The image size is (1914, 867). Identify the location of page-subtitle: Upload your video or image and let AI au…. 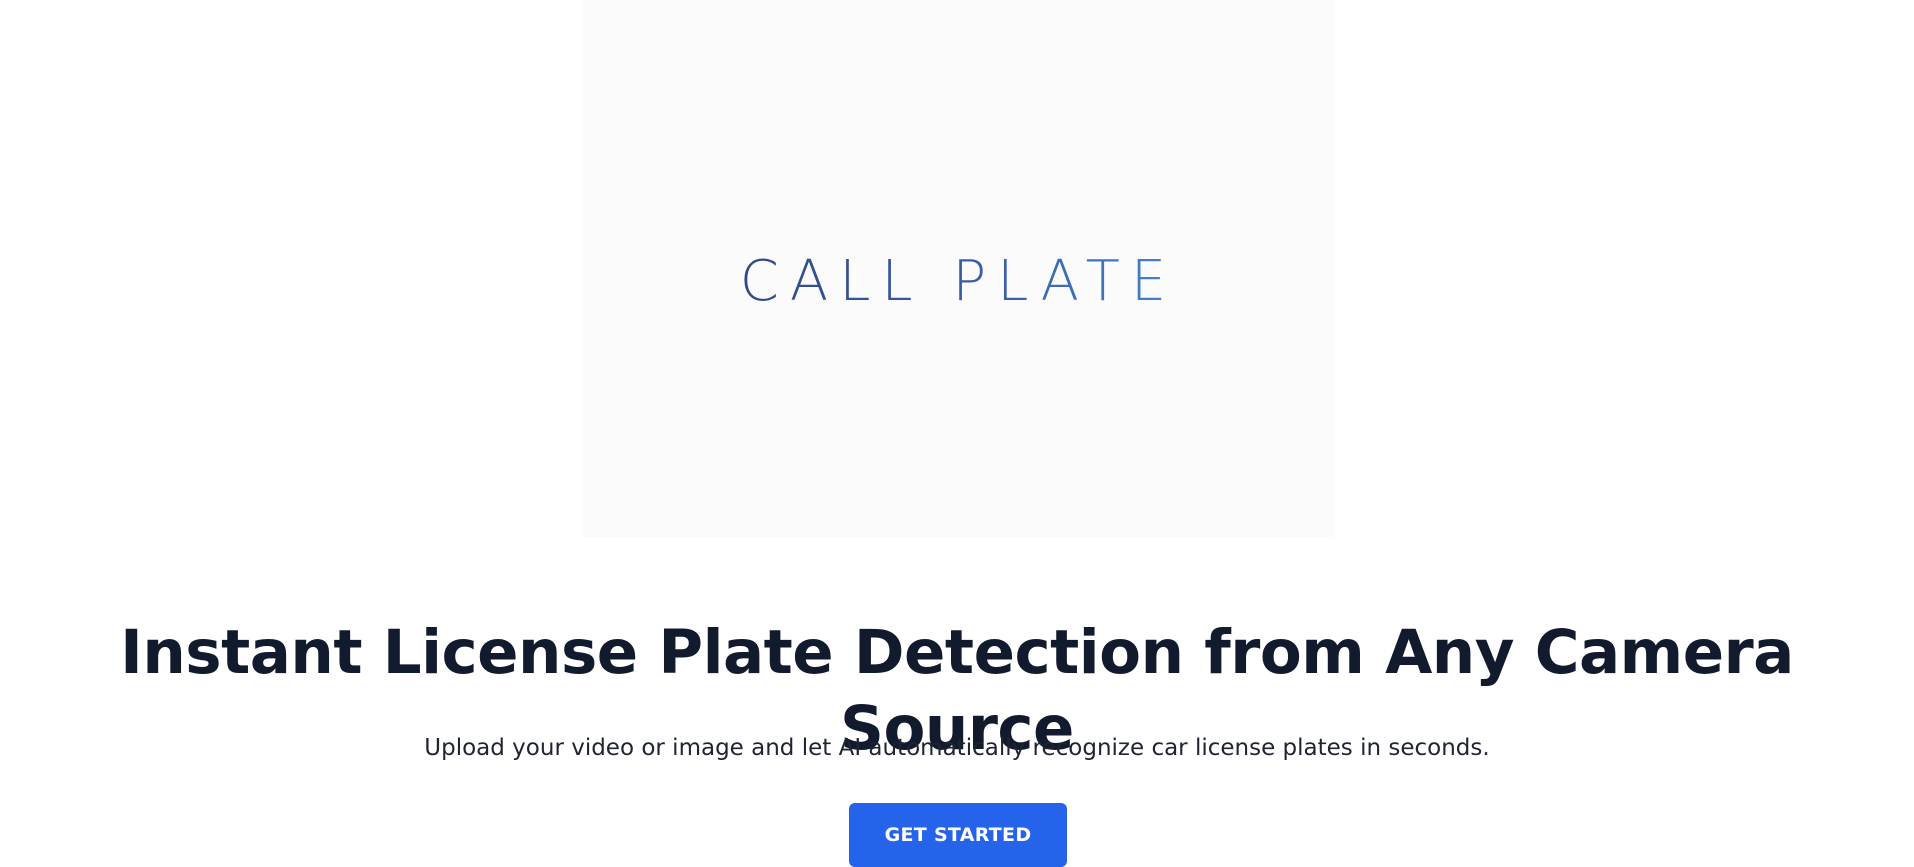
(957, 748).